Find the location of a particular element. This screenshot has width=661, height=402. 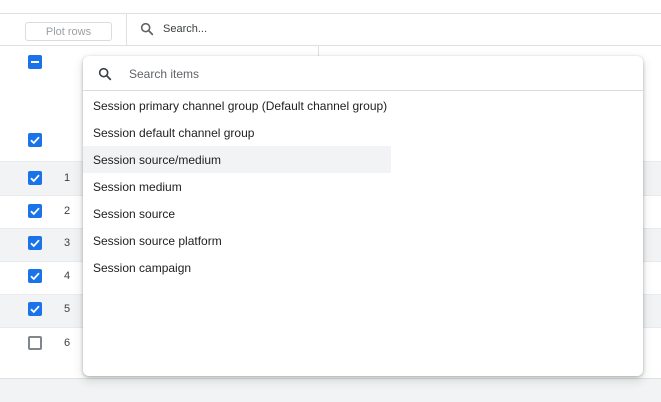

row-number: 3 is located at coordinates (67, 243).